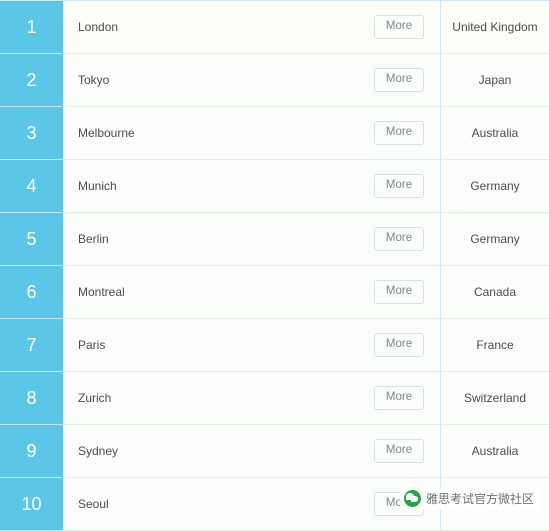 Image resolution: width=549 pixels, height=531 pixels. I want to click on table-row: 1 London More United Kingdom, so click(274, 27).